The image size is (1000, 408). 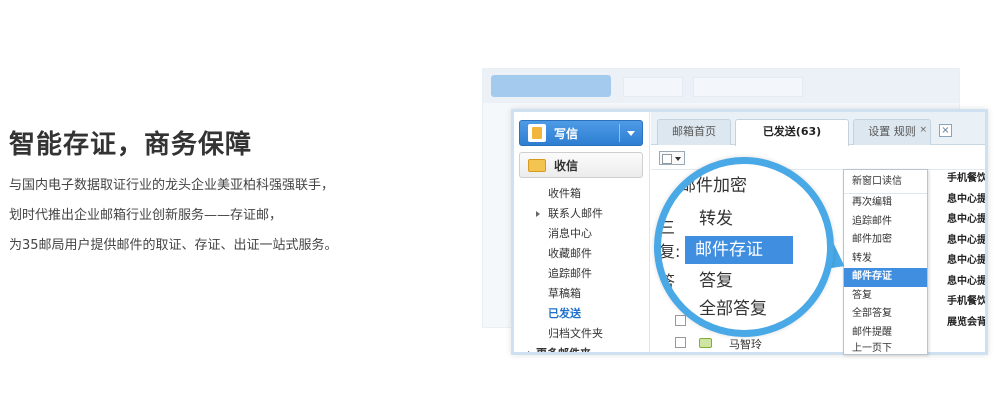 What do you see at coordinates (631, 133) in the screenshot?
I see `chevron-down-icon` at bounding box center [631, 133].